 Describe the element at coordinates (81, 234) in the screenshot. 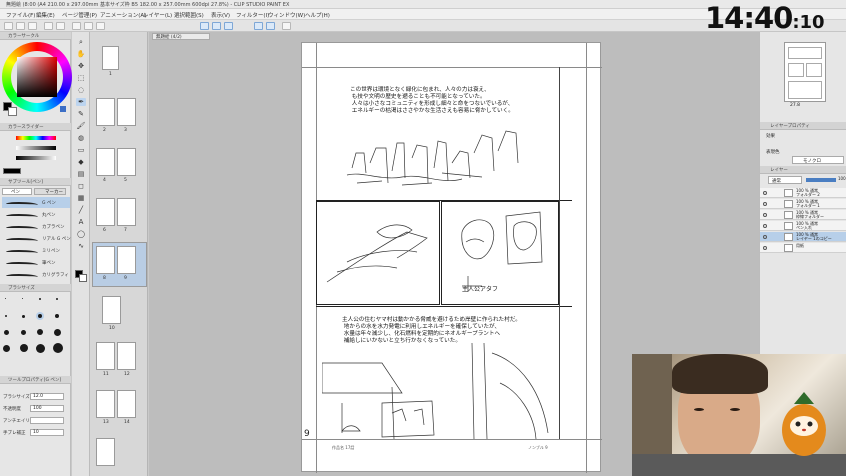

I see `balloon-tool-icon: ◯` at that location.